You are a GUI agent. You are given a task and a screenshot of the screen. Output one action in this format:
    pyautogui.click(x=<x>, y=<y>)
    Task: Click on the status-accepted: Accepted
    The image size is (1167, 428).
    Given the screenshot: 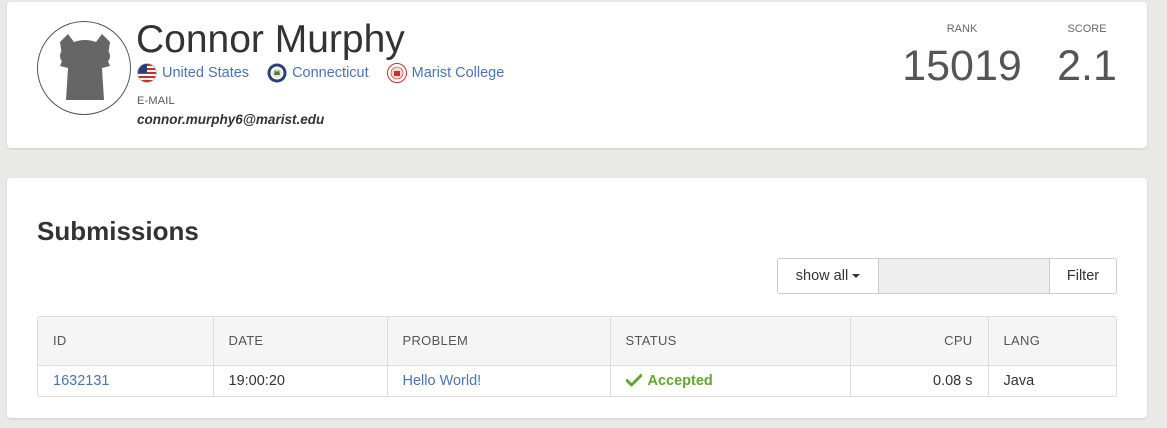 What is the action you would take?
    pyautogui.click(x=680, y=380)
    